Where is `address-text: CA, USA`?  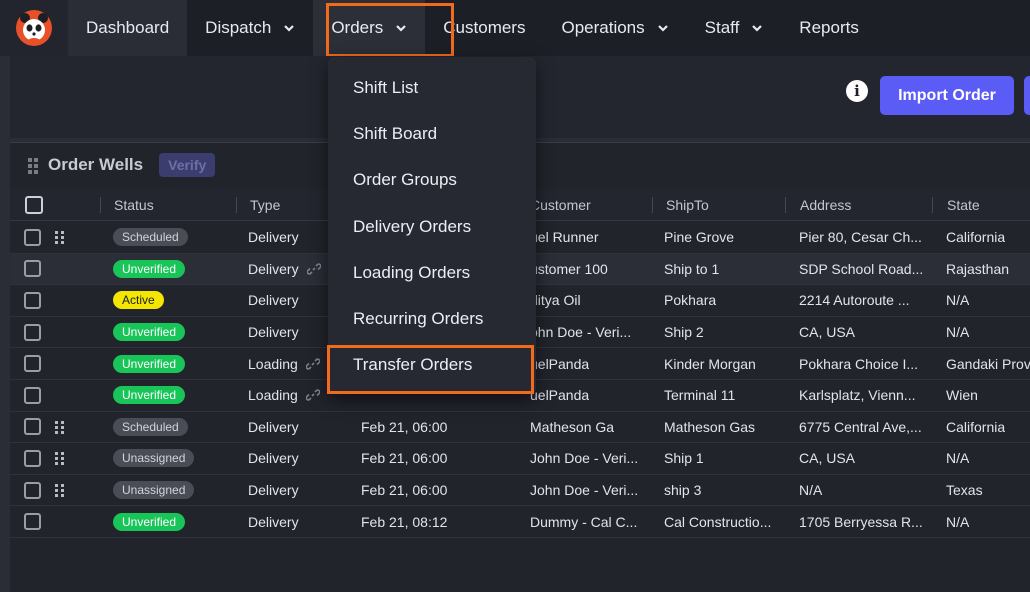 address-text: CA, USA is located at coordinates (827, 332).